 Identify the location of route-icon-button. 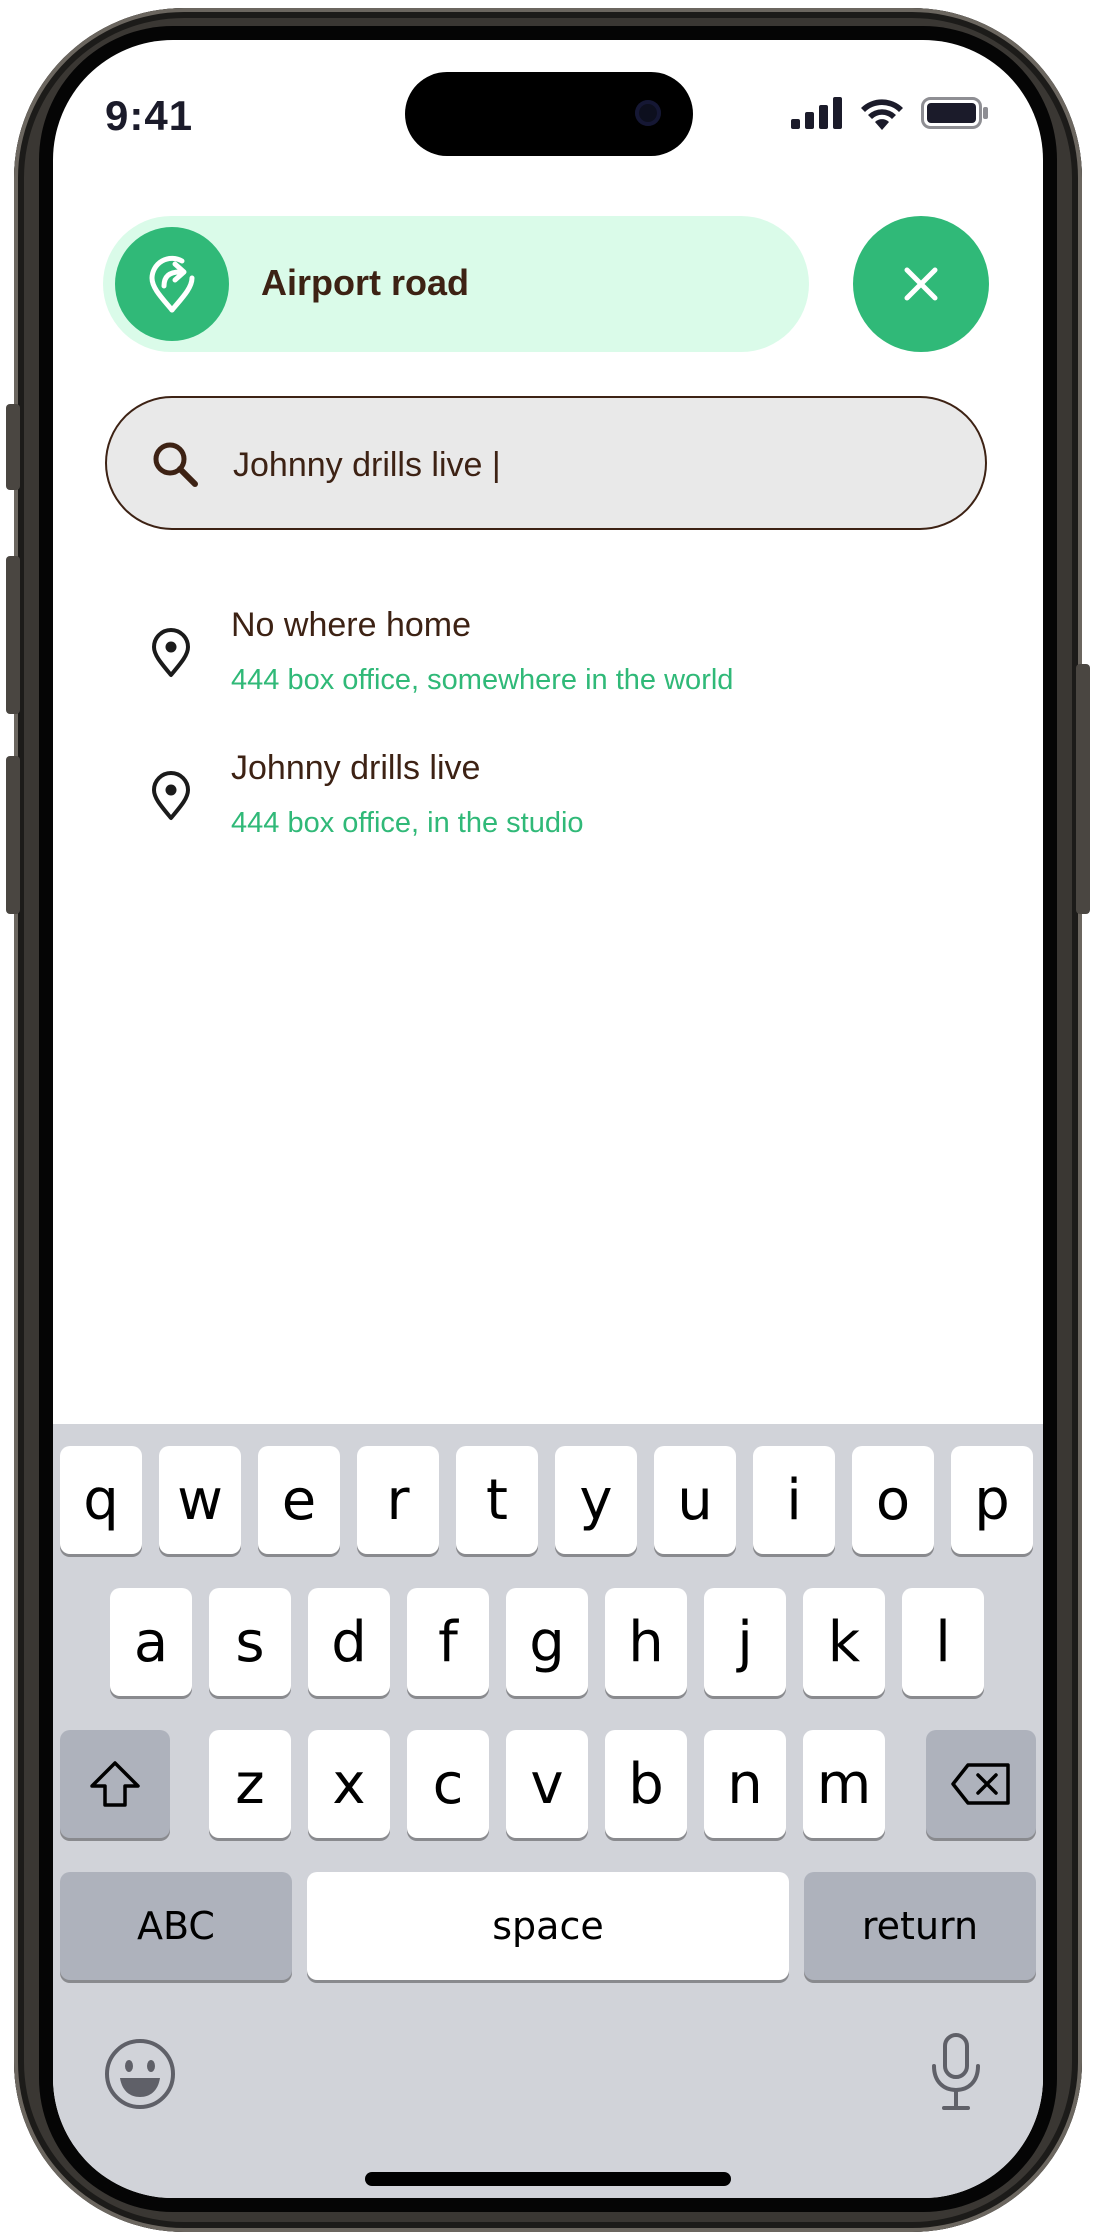
(172, 284).